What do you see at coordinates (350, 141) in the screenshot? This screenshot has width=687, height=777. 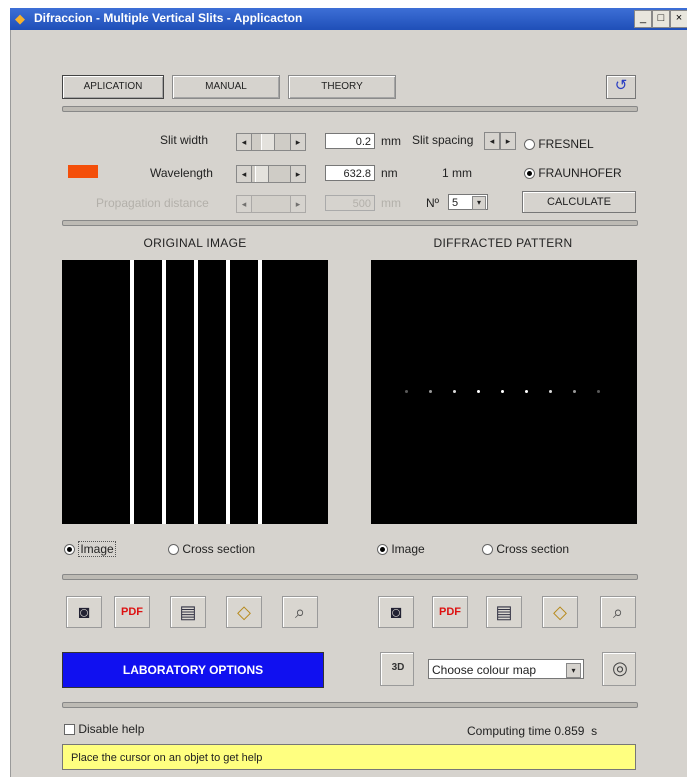 I see `slit-width-field: 0.2` at bounding box center [350, 141].